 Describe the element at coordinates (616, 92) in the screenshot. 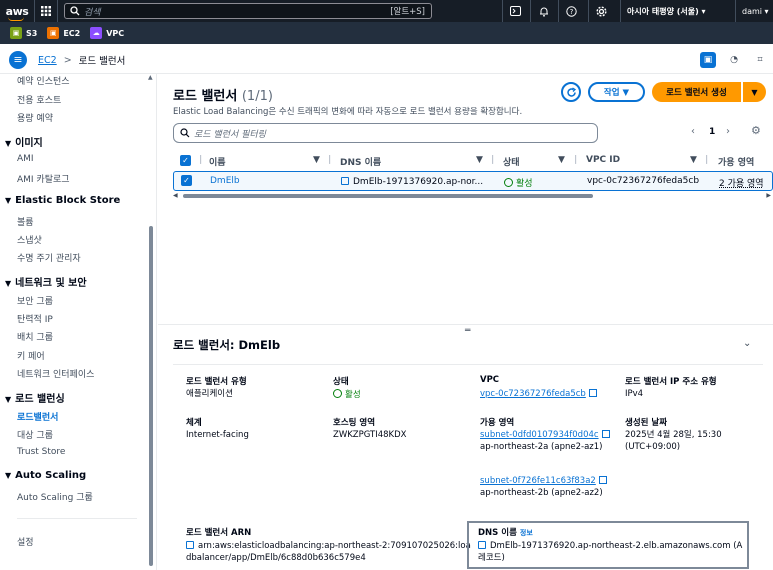

I see `actions-dropdown-button: 작업 ▼` at that location.